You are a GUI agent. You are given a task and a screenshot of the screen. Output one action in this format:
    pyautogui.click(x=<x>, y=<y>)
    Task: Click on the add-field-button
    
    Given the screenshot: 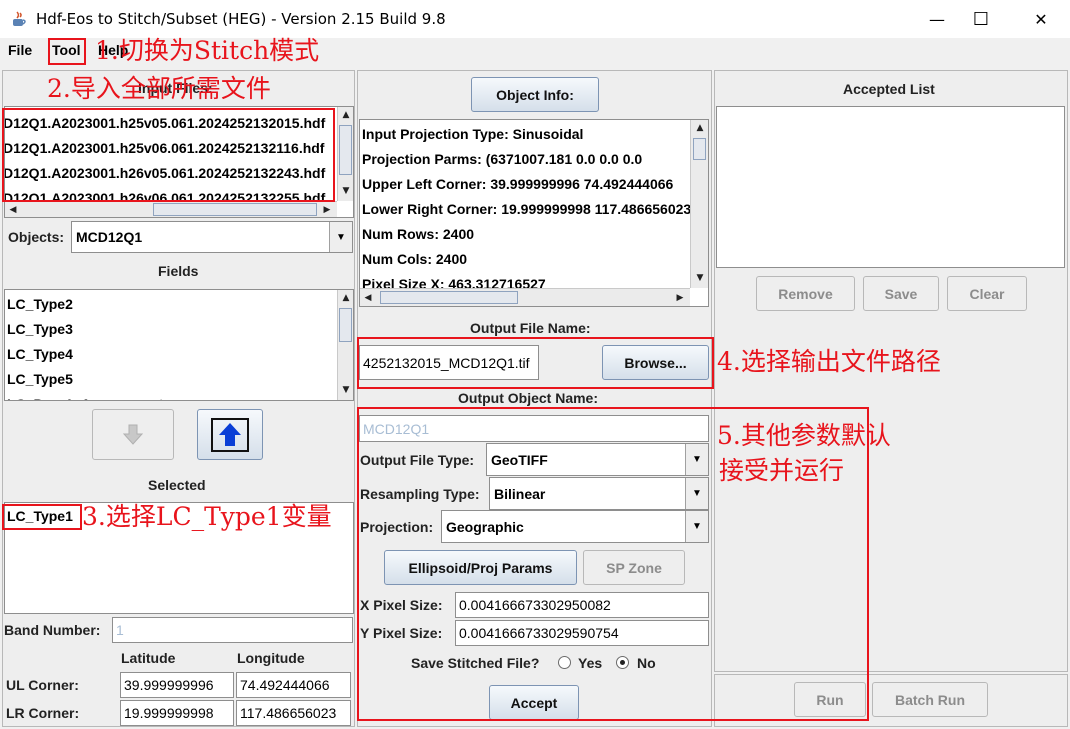 What is the action you would take?
    pyautogui.click(x=230, y=434)
    